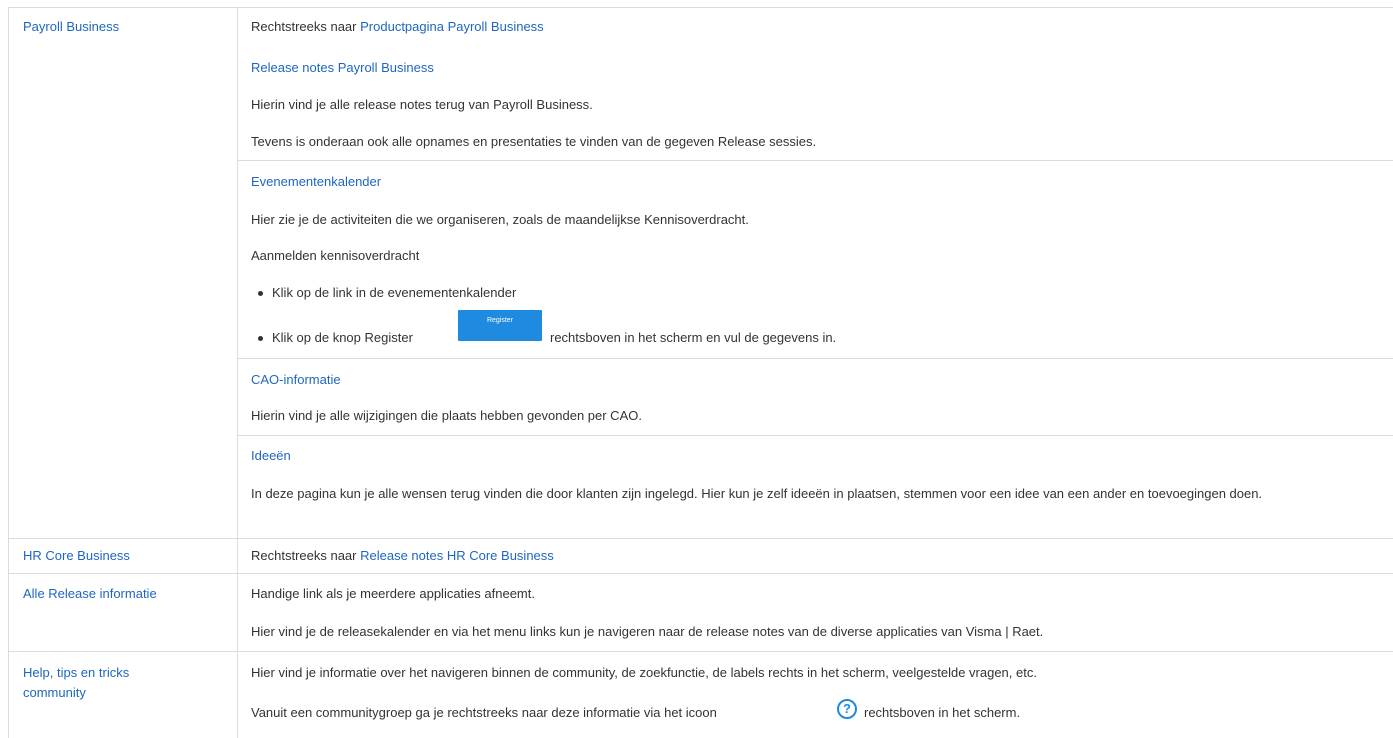  What do you see at coordinates (90, 594) in the screenshot?
I see `row-label-alle-release-informatie: Alle Release informatie` at bounding box center [90, 594].